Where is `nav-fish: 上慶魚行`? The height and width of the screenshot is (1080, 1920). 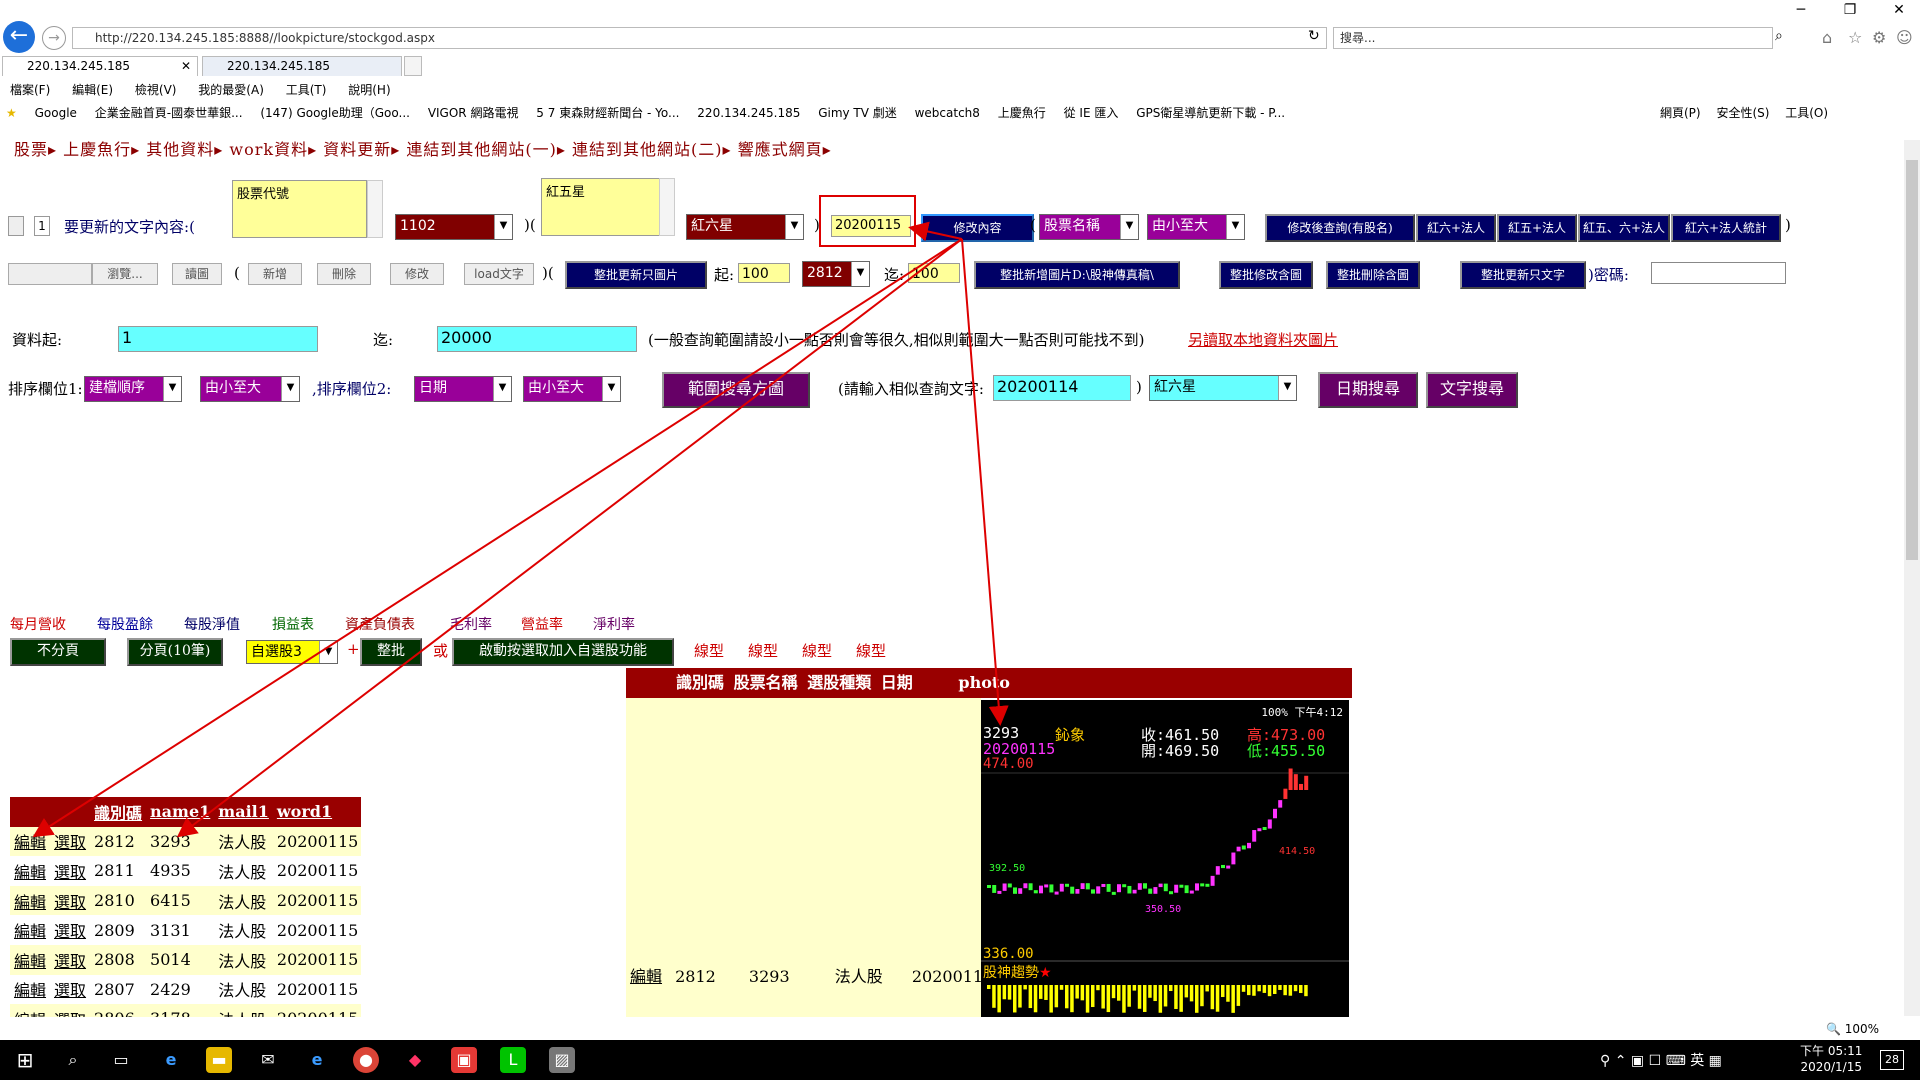 nav-fish: 上慶魚行 is located at coordinates (97, 149).